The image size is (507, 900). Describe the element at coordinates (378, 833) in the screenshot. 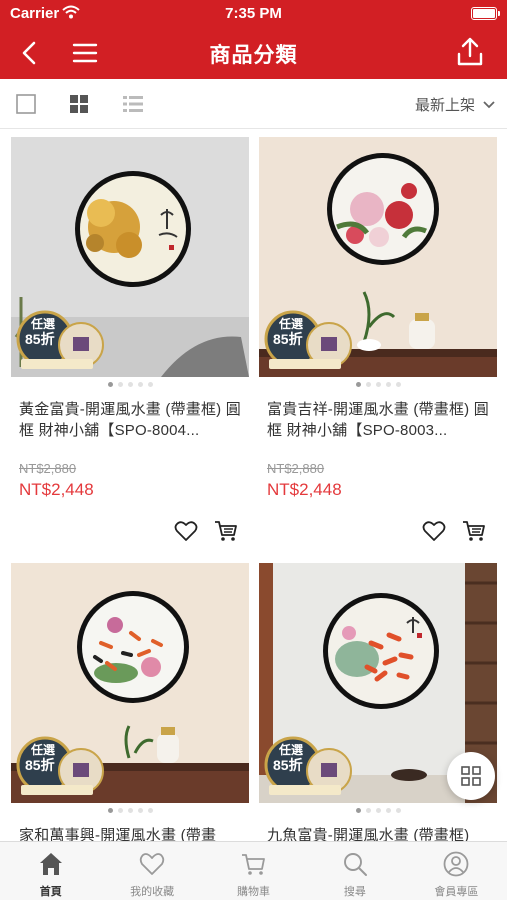

I see `product-name: 九魚富貴-開運風水畫 (帶畫框)` at that location.